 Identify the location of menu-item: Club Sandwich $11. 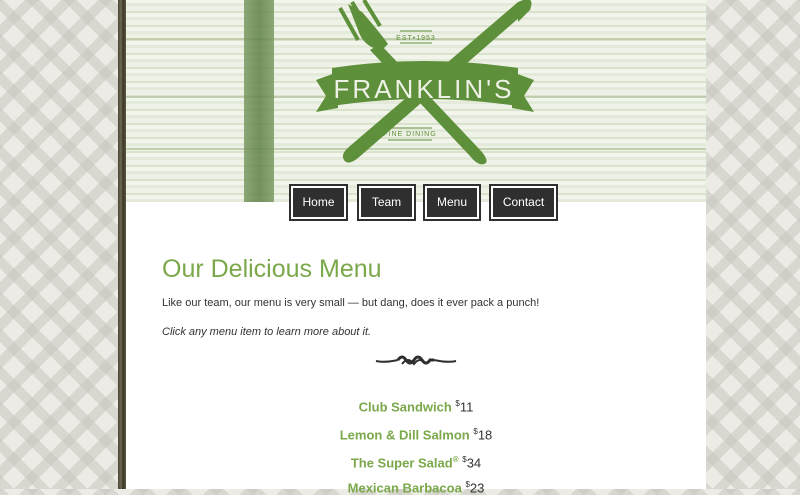
(416, 406).